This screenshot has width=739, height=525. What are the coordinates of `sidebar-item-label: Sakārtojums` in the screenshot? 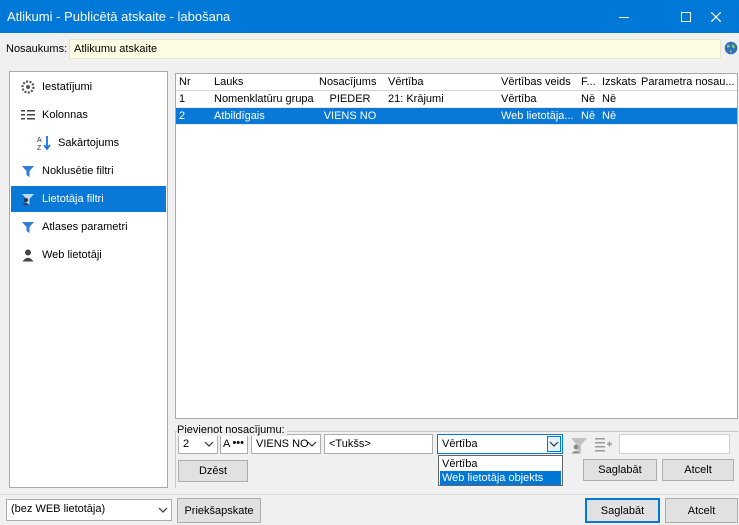 It's located at (89, 143).